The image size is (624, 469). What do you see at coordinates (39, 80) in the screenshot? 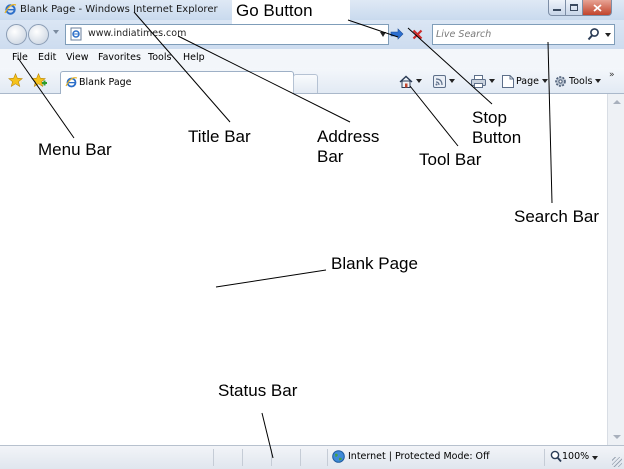
I see `add-favorites-icon` at bounding box center [39, 80].